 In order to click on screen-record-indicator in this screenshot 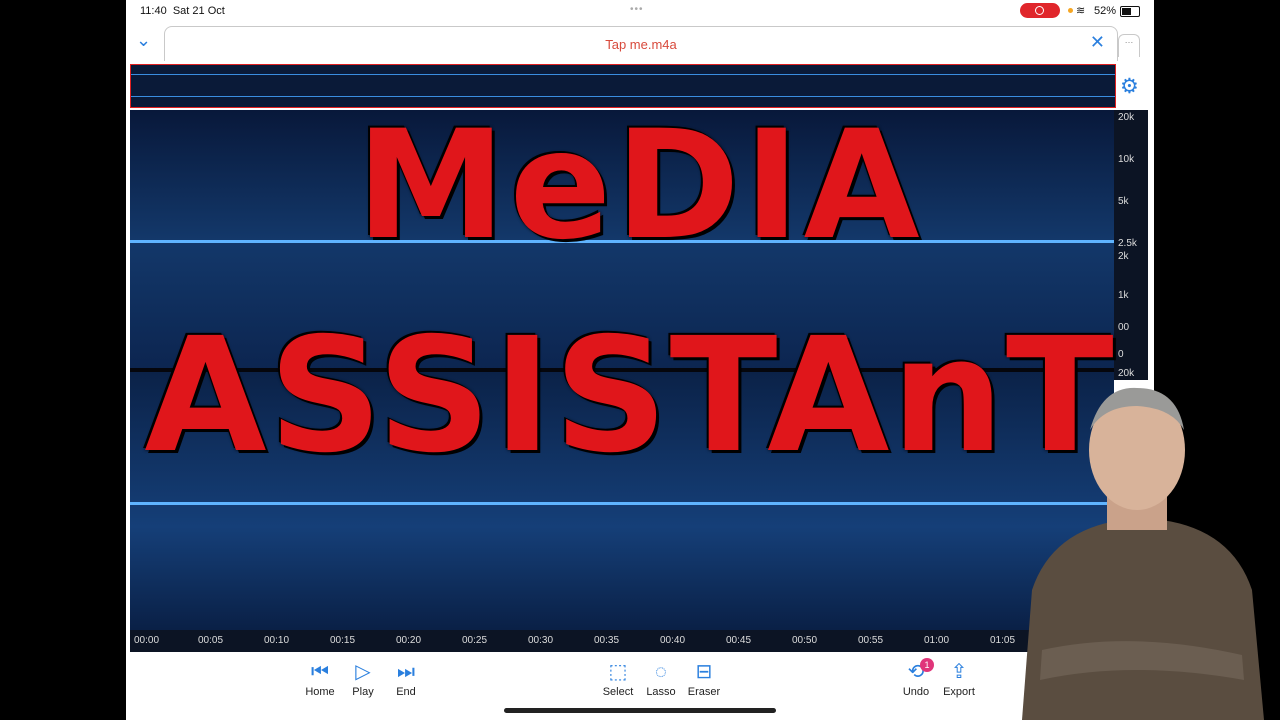, I will do `click(1040, 10)`.